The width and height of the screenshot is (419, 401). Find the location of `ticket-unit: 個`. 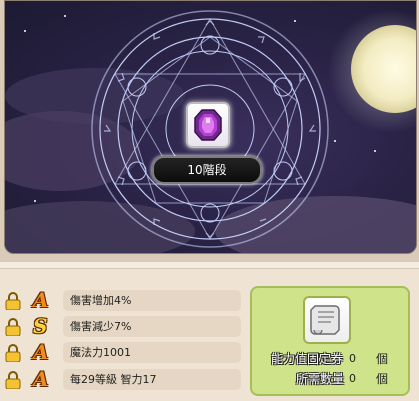

ticket-unit: 個 is located at coordinates (382, 359).